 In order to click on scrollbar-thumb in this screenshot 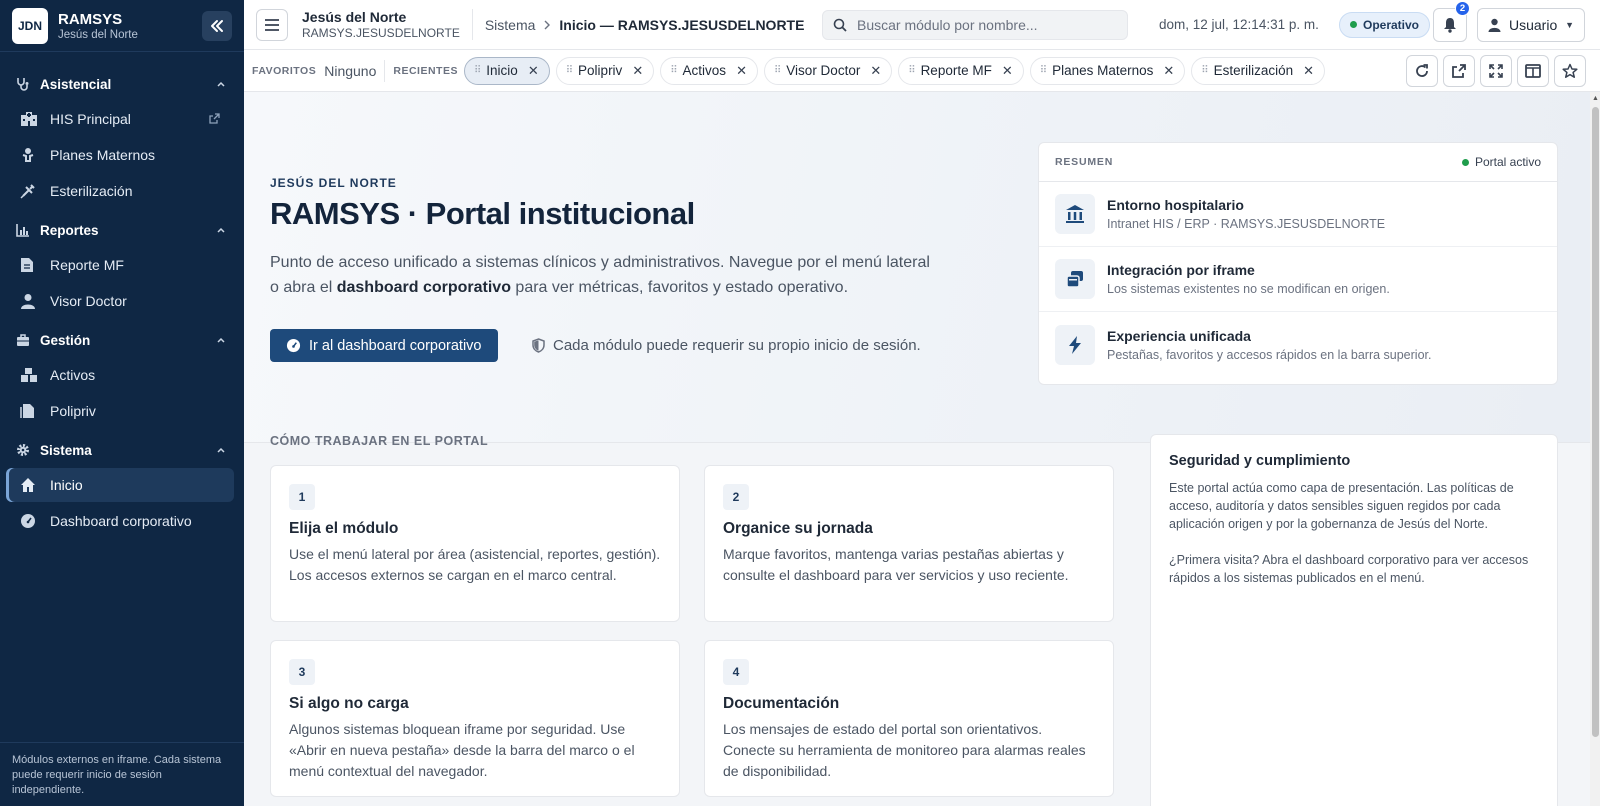, I will do `click(1595, 422)`.